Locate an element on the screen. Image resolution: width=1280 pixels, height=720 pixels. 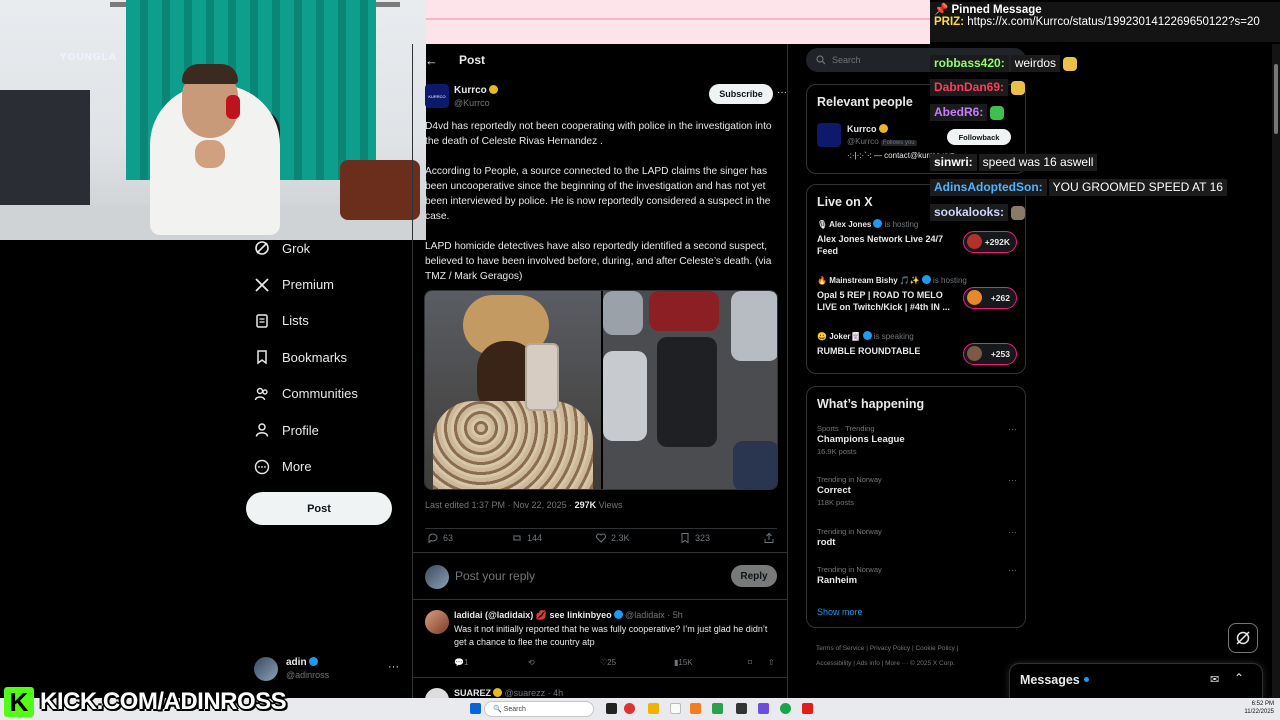
like-count: ♡ 25 is located at coordinates (608, 662).